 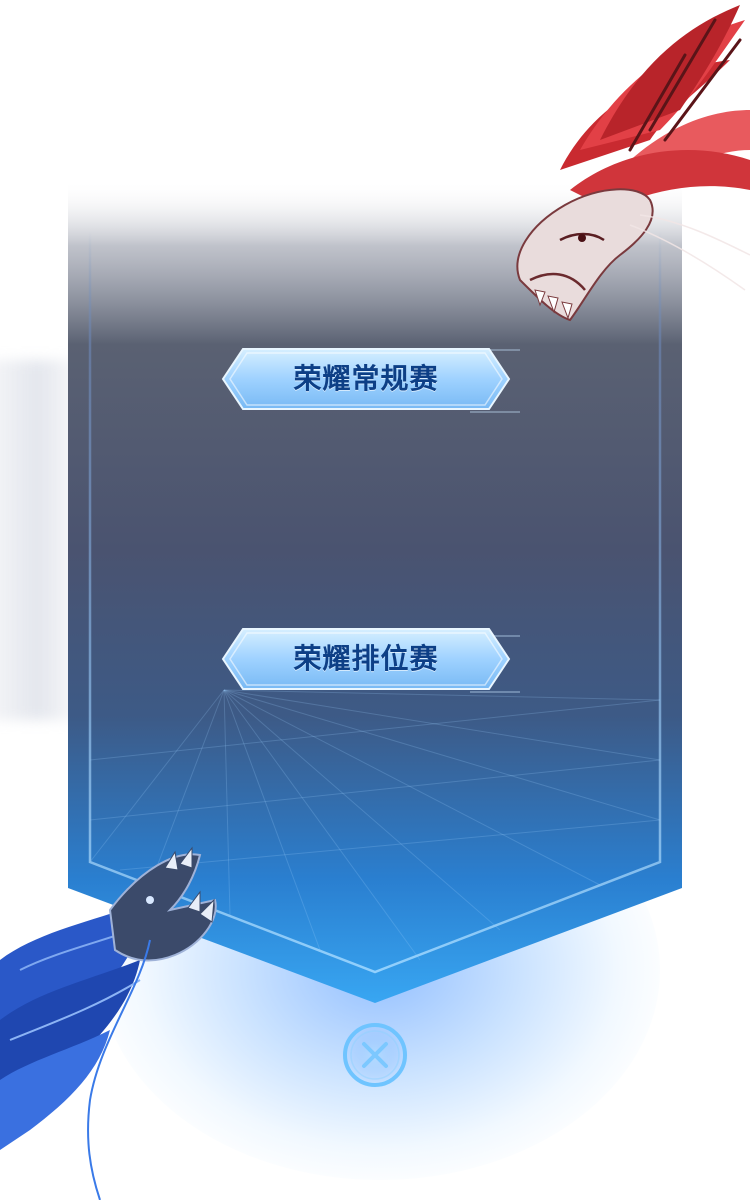 I want to click on red-dragon-art, so click(x=633, y=163).